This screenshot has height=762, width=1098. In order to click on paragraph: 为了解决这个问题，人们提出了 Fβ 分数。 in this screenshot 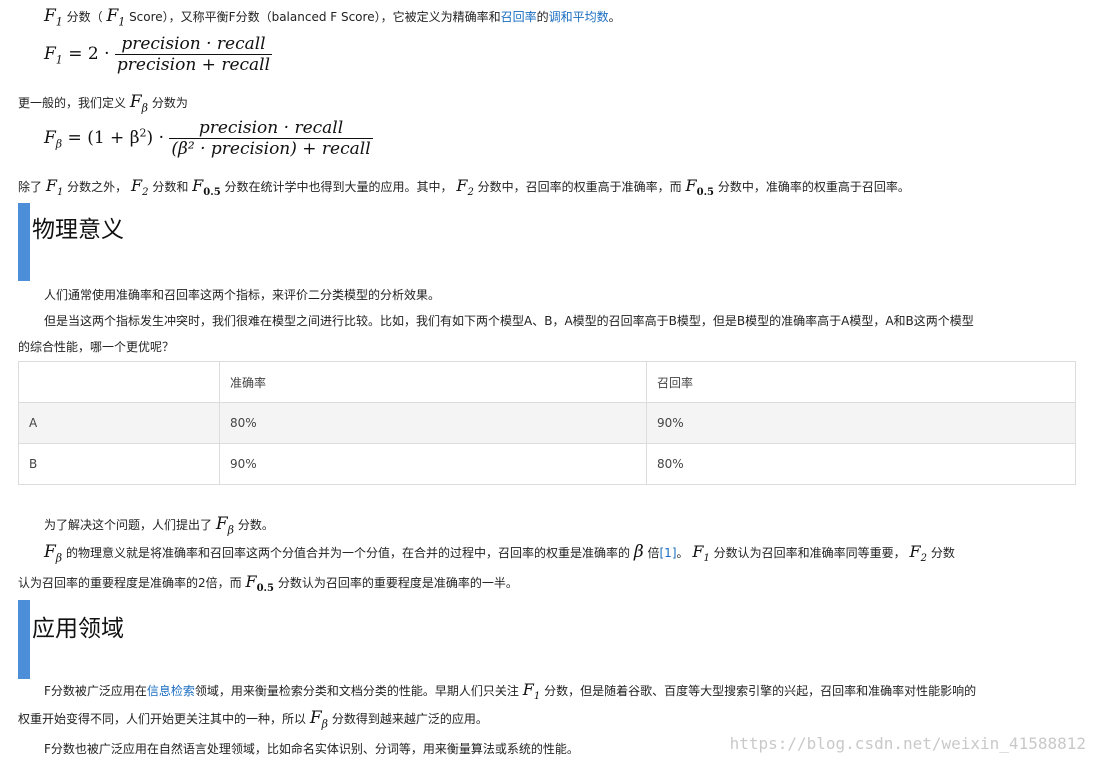, I will do `click(159, 525)`.